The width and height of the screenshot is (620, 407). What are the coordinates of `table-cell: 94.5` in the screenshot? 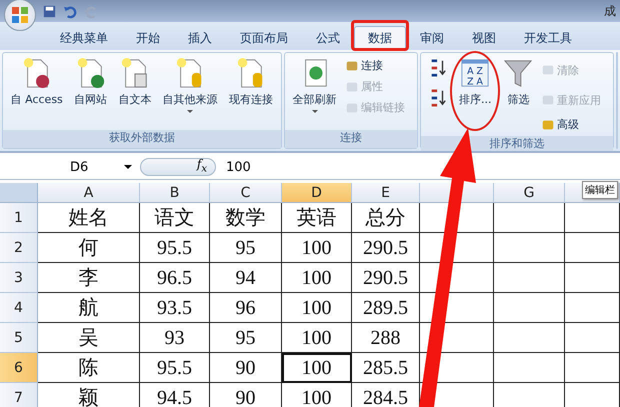 It's located at (175, 395).